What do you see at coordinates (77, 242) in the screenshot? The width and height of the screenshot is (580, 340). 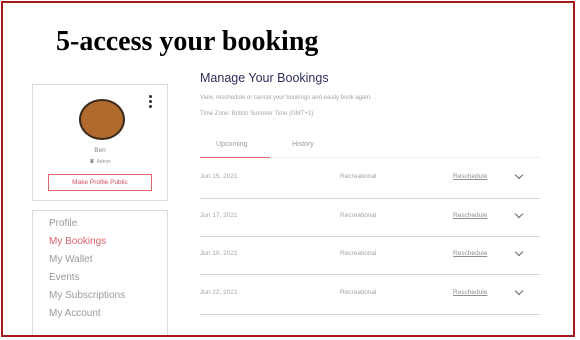 I see `sidebar-item-my-bookings: My Bookings` at bounding box center [77, 242].